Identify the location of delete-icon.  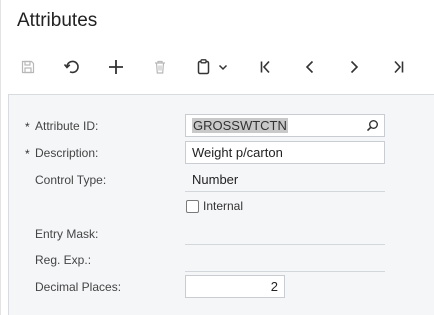
(160, 67).